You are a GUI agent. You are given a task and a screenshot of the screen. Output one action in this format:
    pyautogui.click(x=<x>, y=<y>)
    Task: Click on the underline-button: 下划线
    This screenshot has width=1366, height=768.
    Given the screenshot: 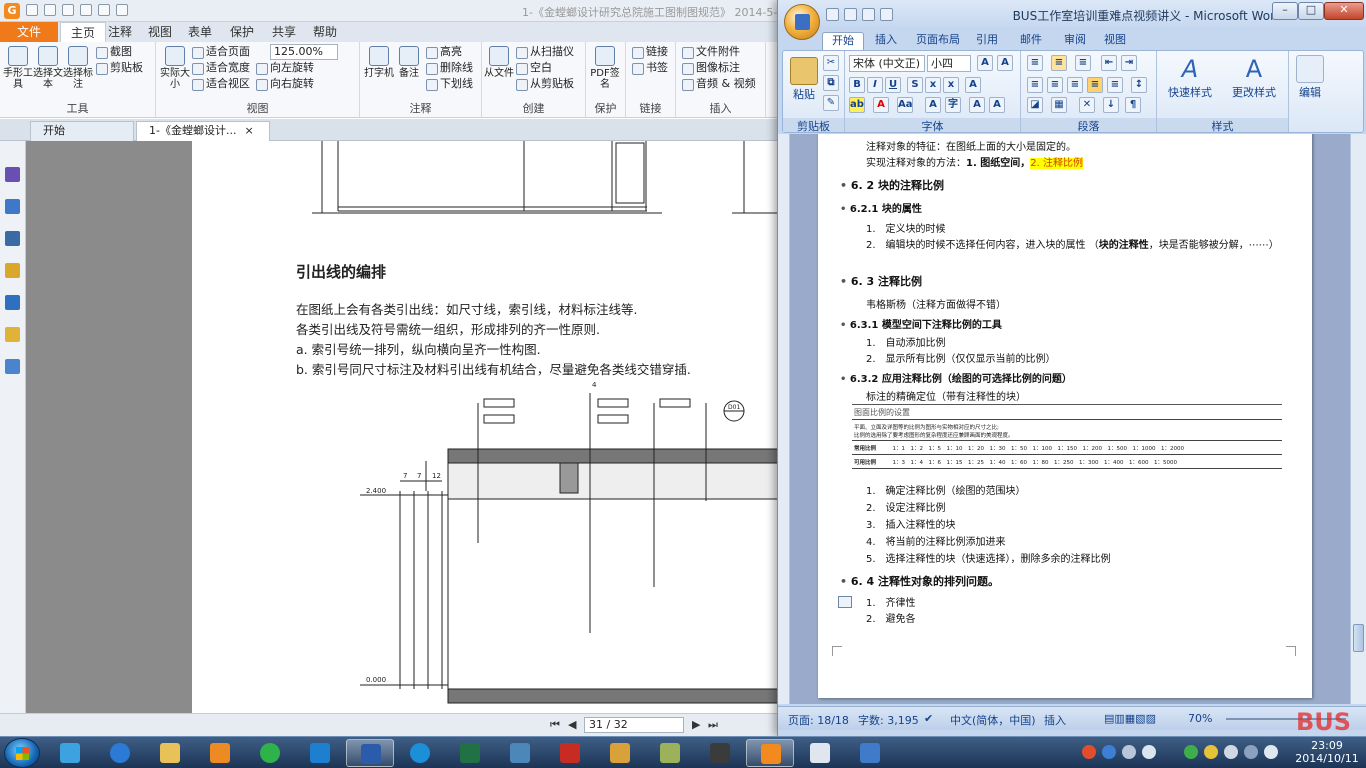 What is the action you would take?
    pyautogui.click(x=449, y=84)
    